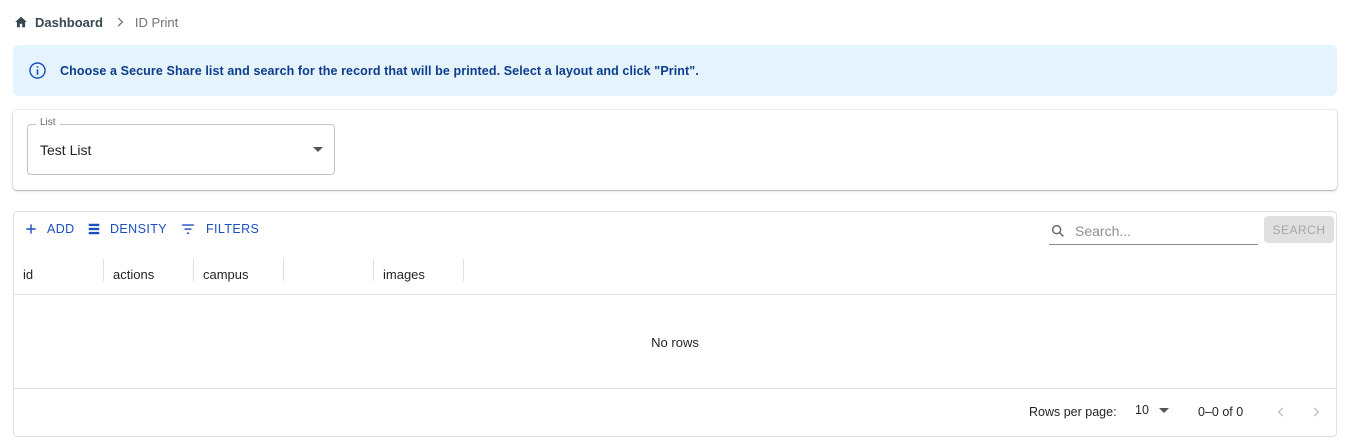 The height and width of the screenshot is (447, 1345). What do you see at coordinates (156, 22) in the screenshot?
I see `breadcrumb-current: ID Print` at bounding box center [156, 22].